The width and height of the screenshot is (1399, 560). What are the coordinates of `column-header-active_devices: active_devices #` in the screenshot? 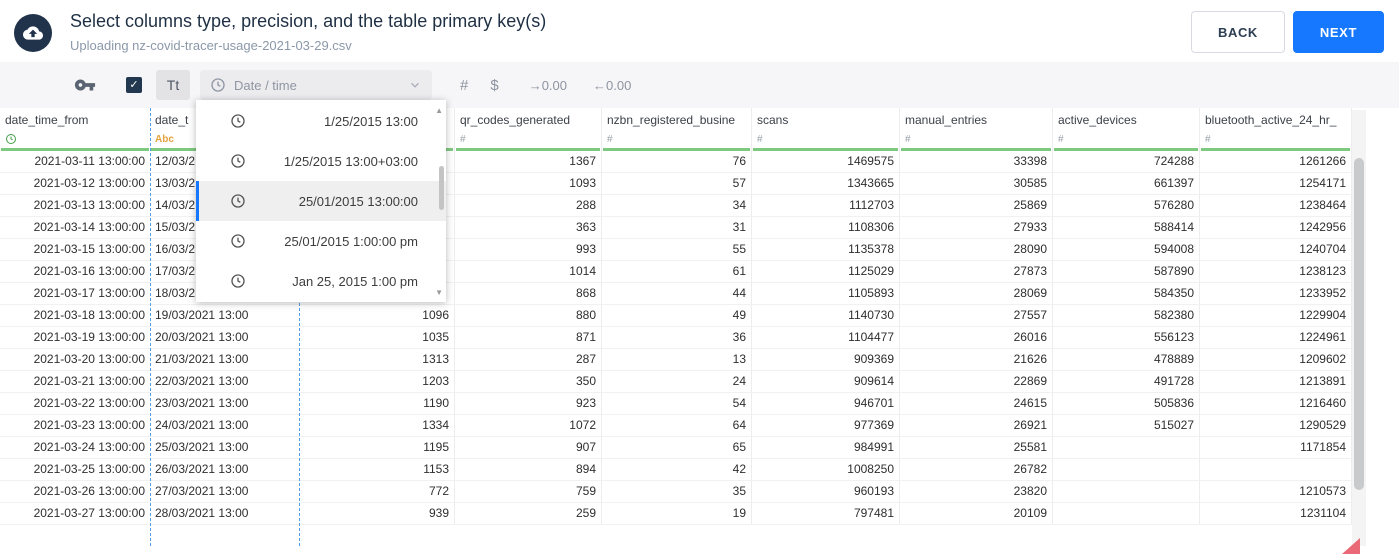 It's located at (1126, 129).